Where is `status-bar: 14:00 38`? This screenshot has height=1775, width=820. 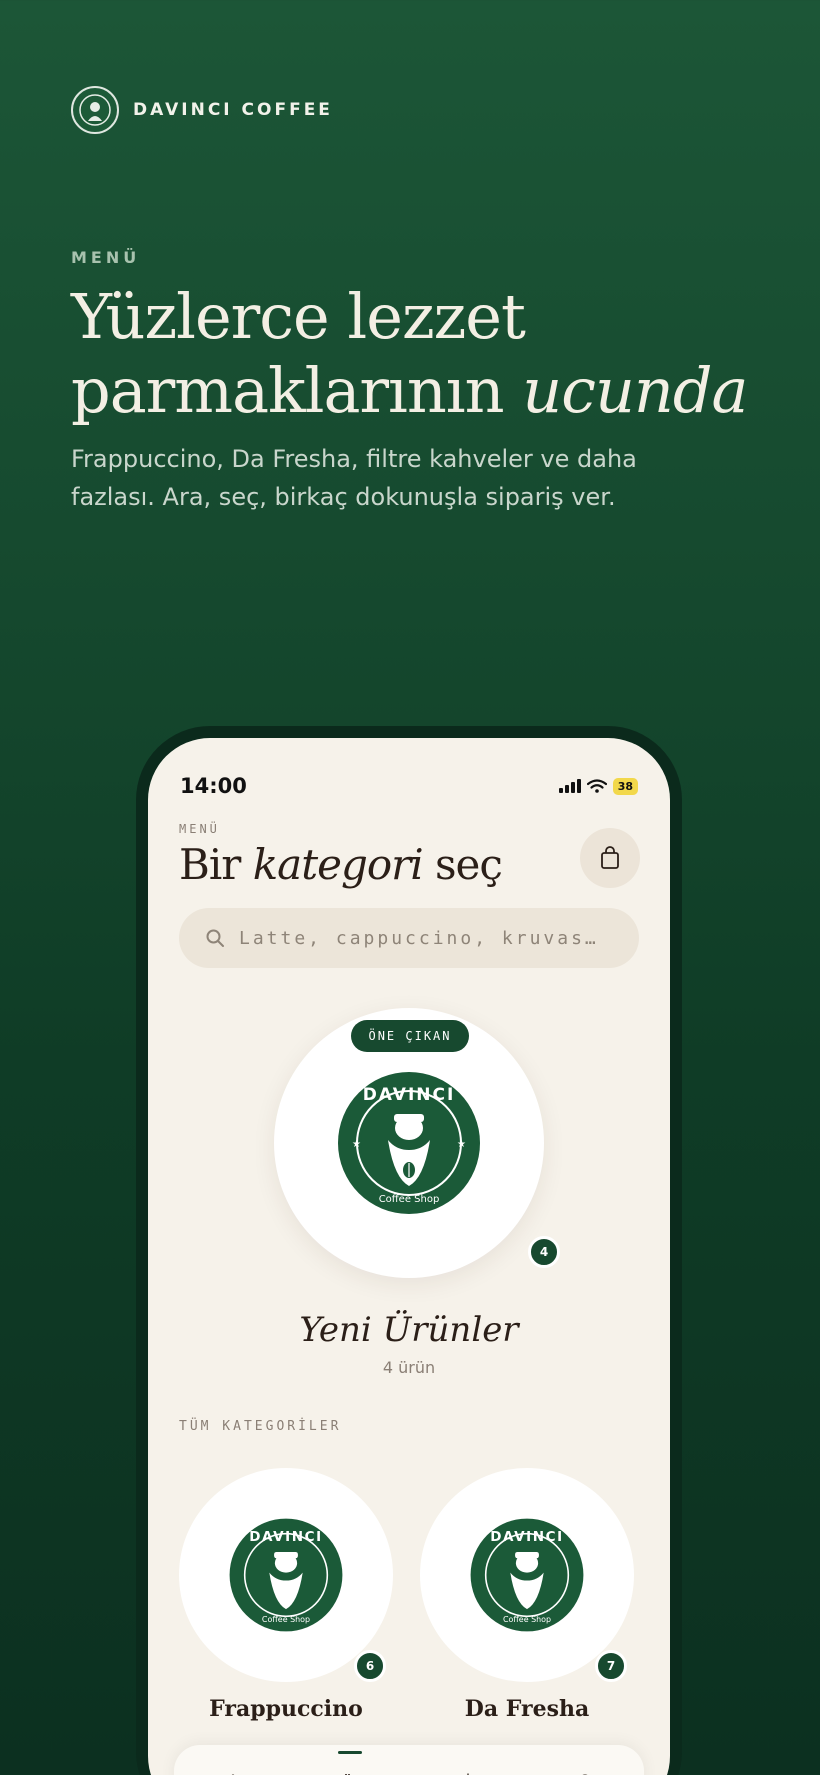 status-bar: 14:00 38 is located at coordinates (409, 786).